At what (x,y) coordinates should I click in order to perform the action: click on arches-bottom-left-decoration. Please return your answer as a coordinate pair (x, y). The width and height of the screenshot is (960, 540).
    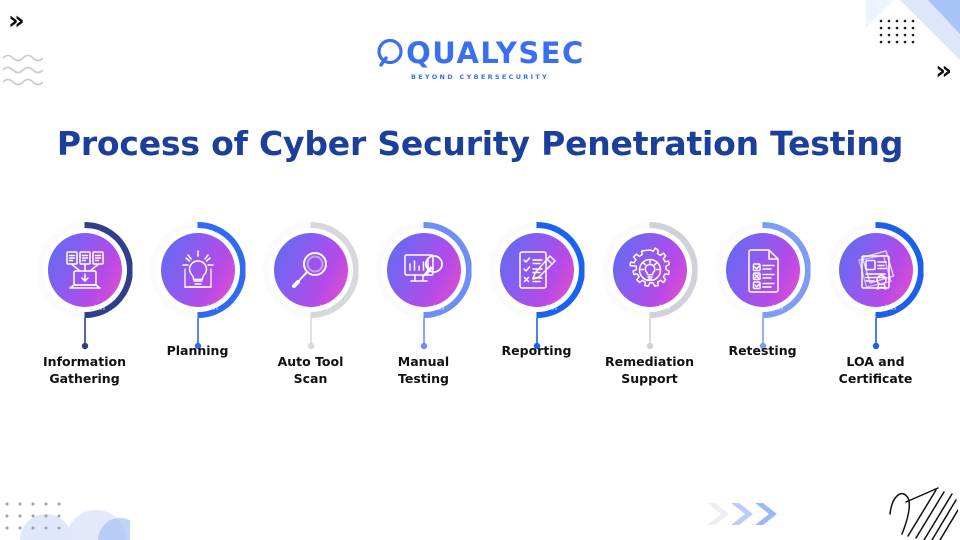
    Looking at the image, I should click on (75, 525).